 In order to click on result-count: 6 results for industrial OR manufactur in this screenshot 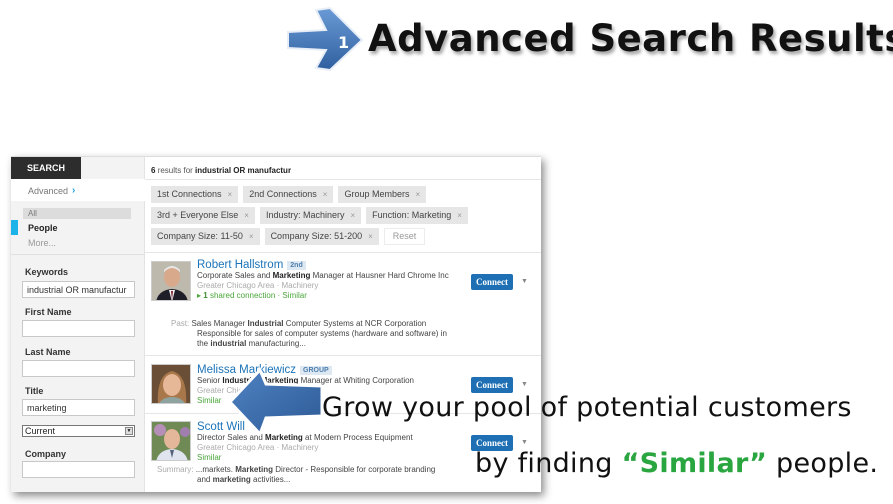, I will do `click(221, 170)`.